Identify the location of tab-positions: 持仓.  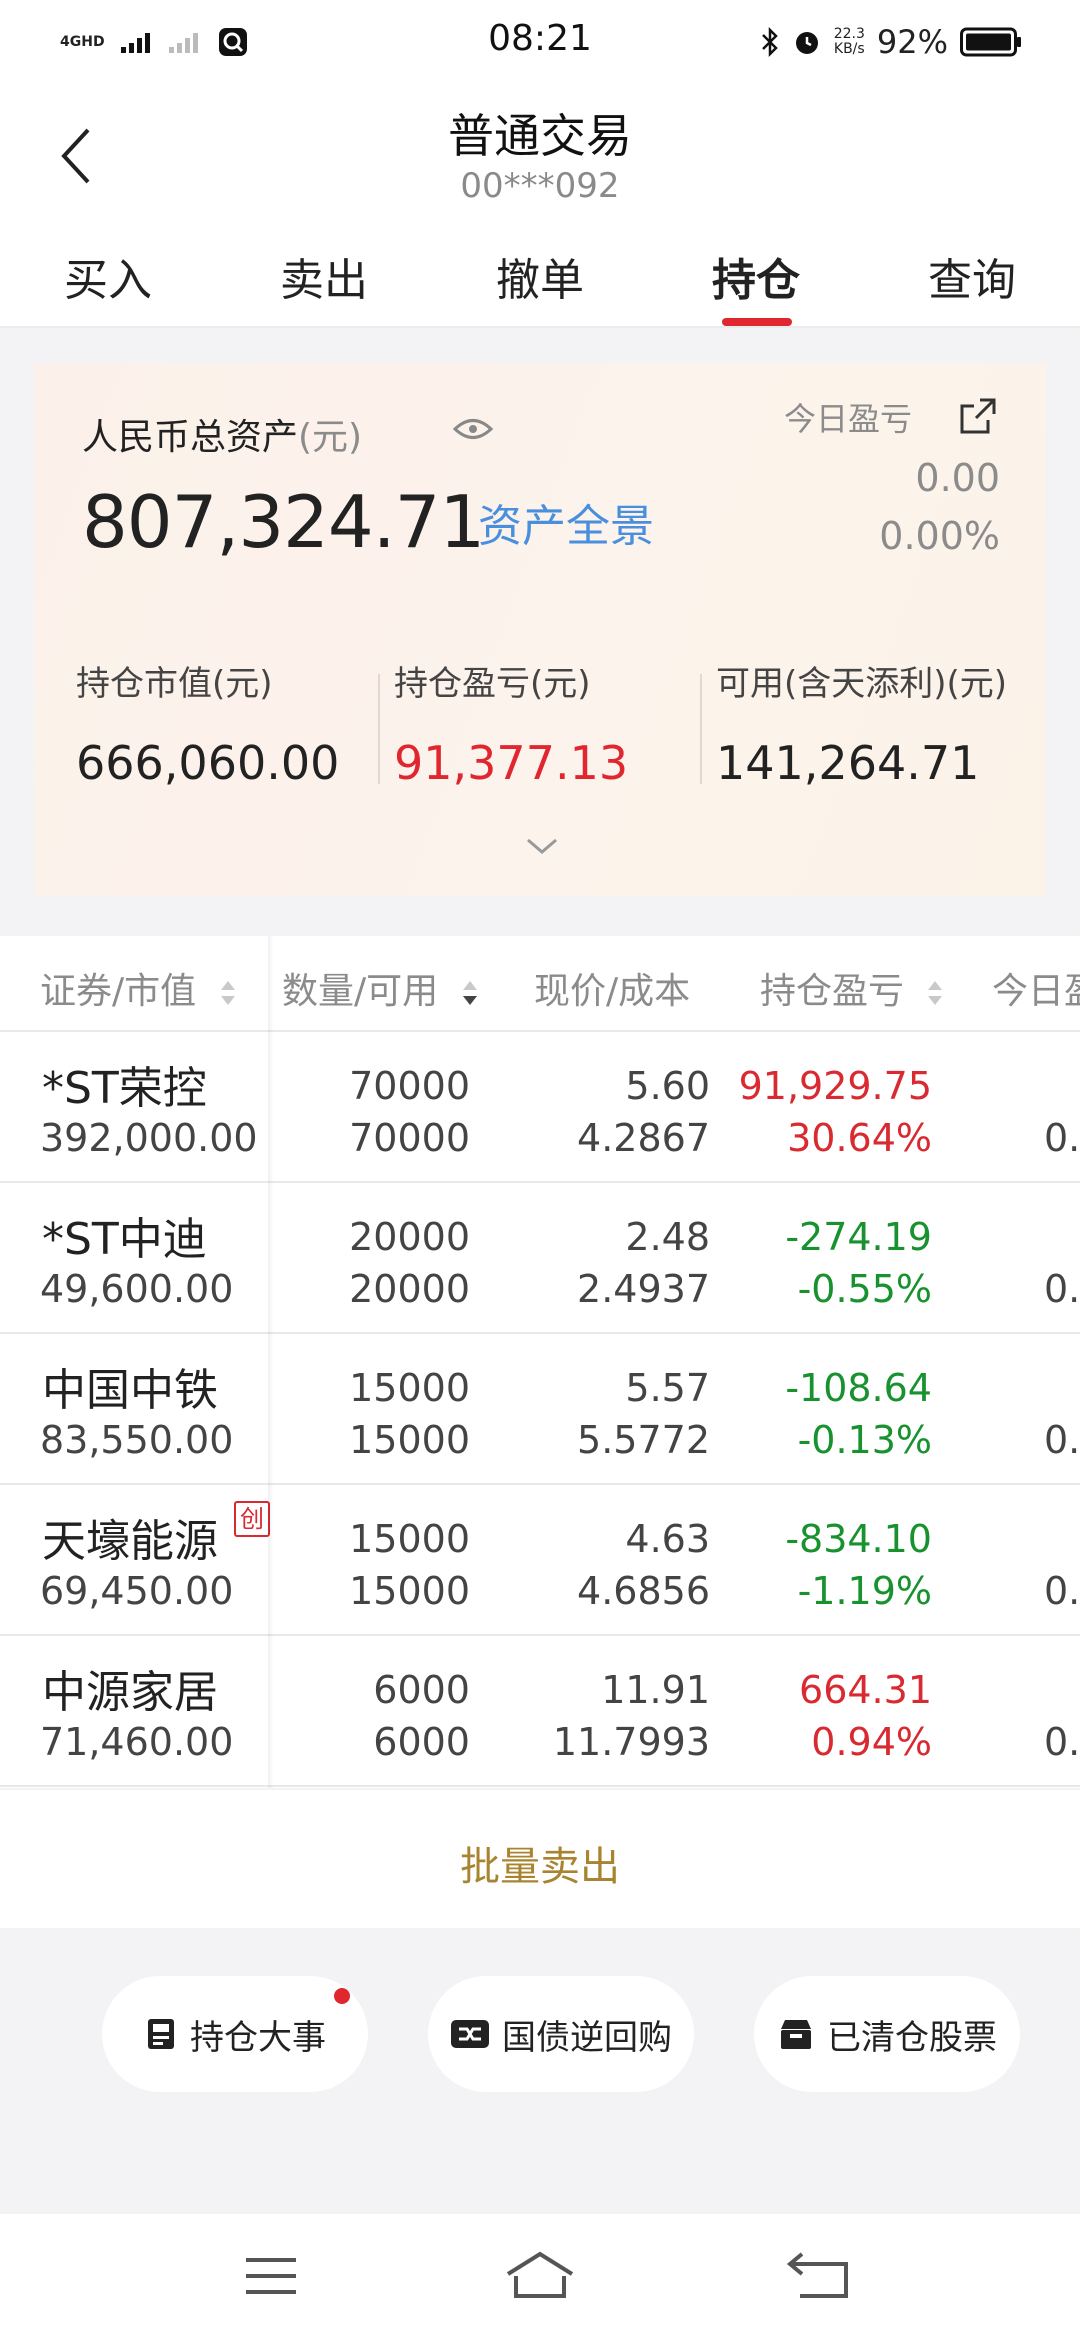
(756, 276).